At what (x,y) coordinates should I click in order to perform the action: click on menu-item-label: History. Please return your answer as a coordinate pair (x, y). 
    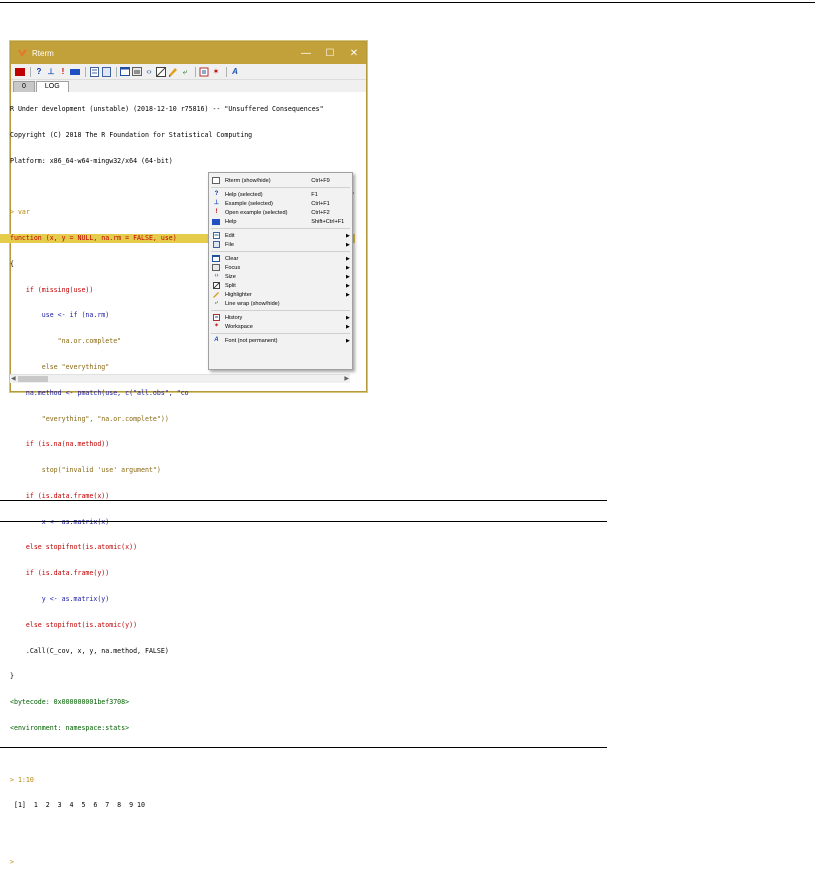
    Looking at the image, I should click on (233, 317).